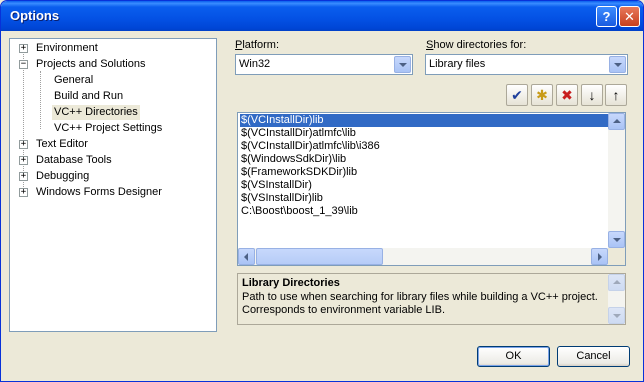 The image size is (644, 382). Describe the element at coordinates (513, 356) in the screenshot. I see `ok-button: OK` at that location.